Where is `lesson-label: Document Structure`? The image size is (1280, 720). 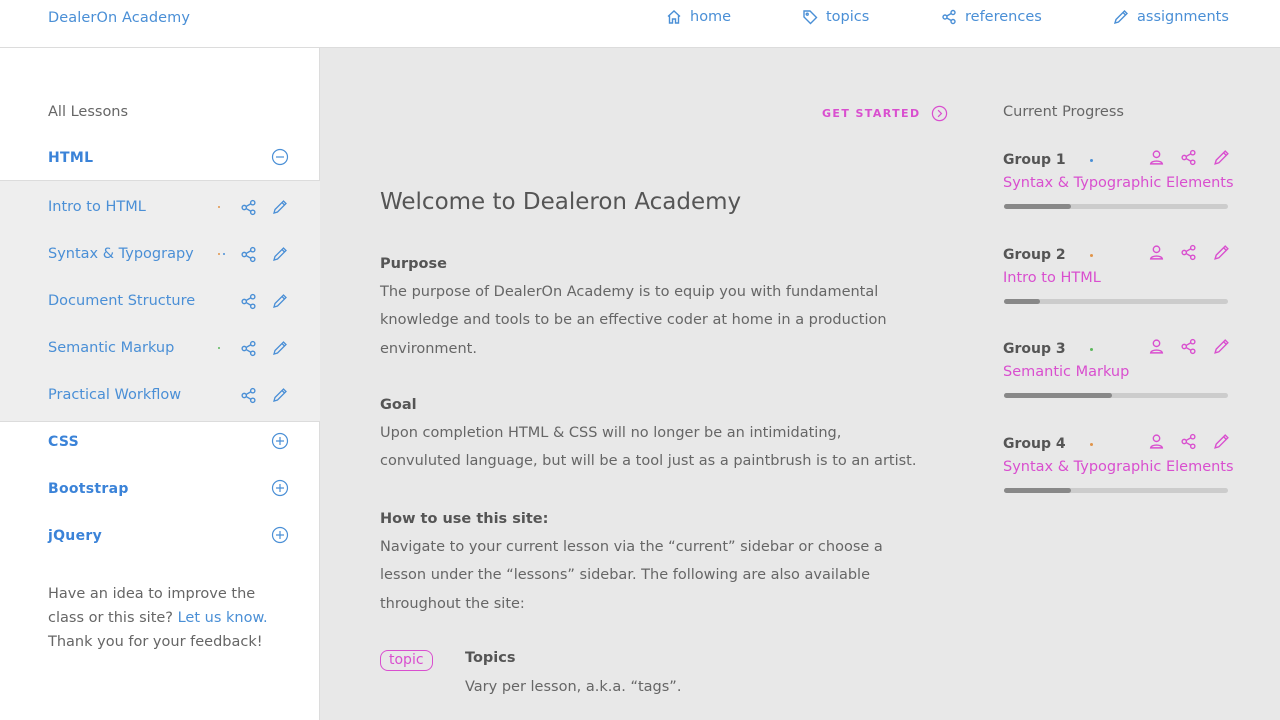
lesson-label: Document Structure is located at coordinates (121, 301).